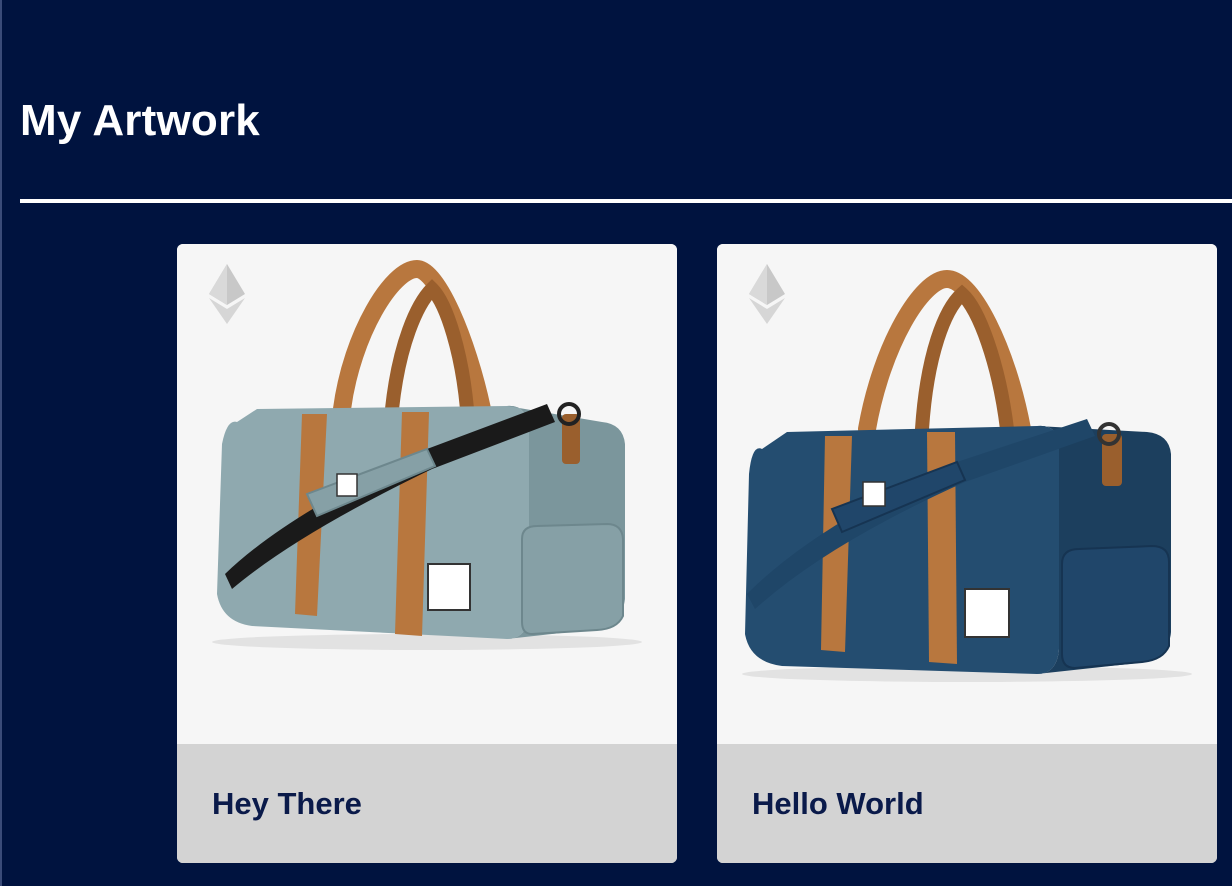 This screenshot has width=1232, height=886. I want to click on title-divider, so click(626, 201).